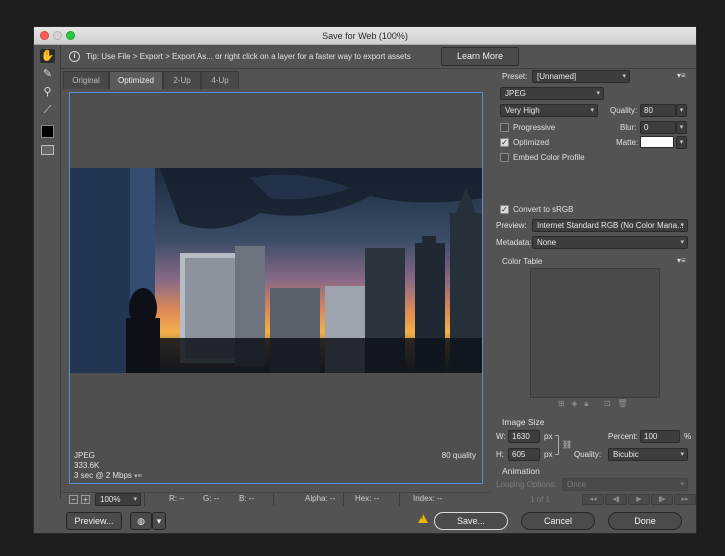  Describe the element at coordinates (581, 76) in the screenshot. I see `preset-select: [Unnamed] ▾` at that location.